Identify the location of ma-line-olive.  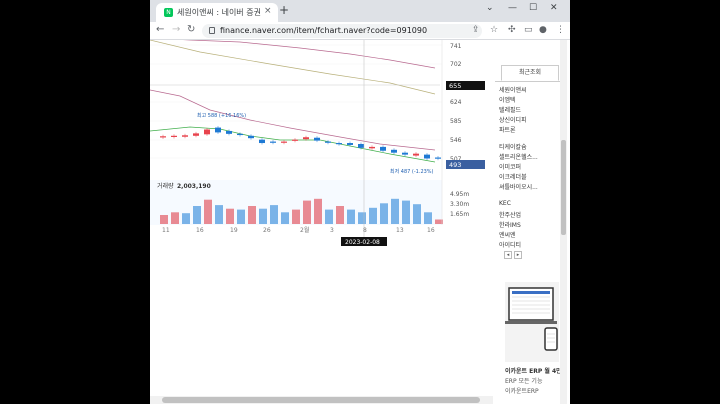
(293, 67).